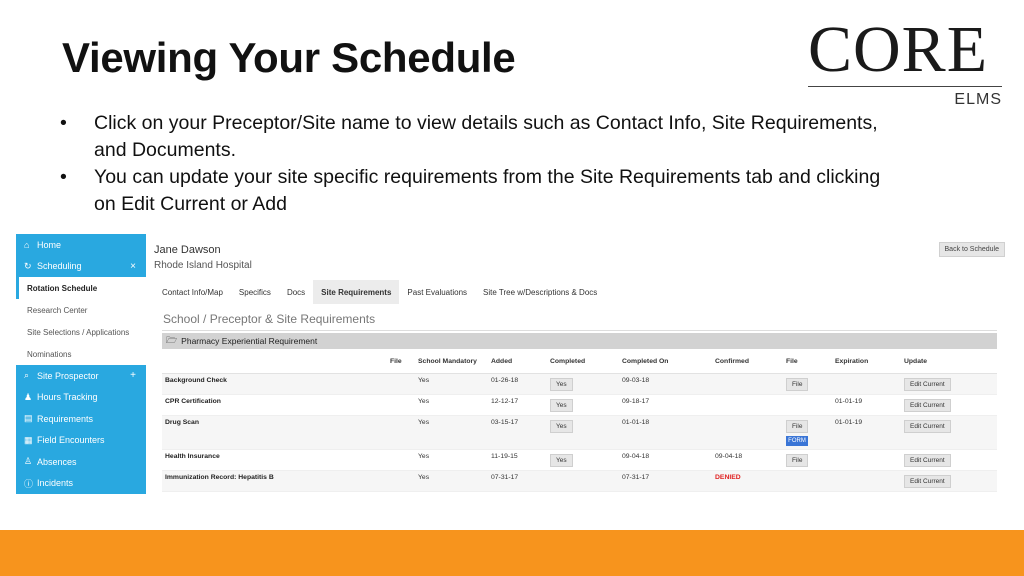 The image size is (1024, 576). I want to click on column-header: File, so click(401, 362).